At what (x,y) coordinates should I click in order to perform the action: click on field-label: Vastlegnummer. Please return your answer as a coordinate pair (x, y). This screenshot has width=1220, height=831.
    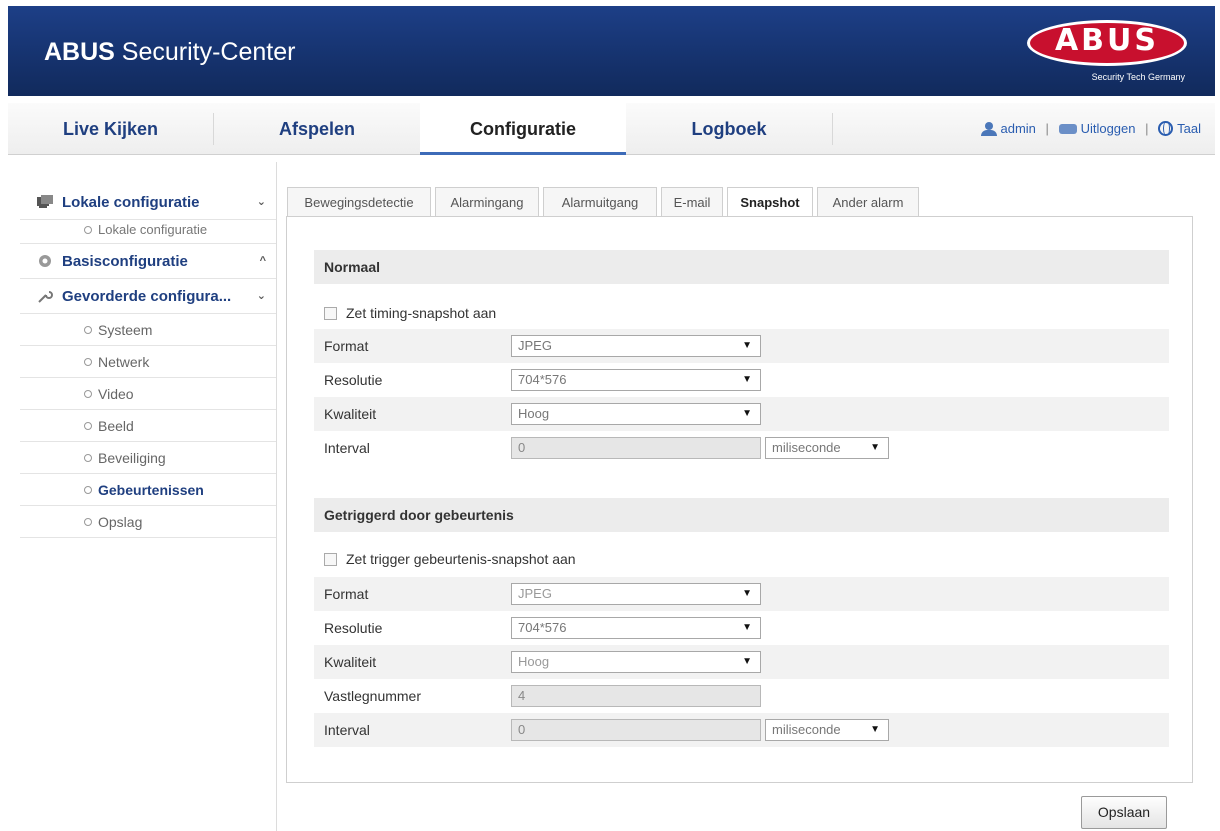
    Looking at the image, I should click on (373, 696).